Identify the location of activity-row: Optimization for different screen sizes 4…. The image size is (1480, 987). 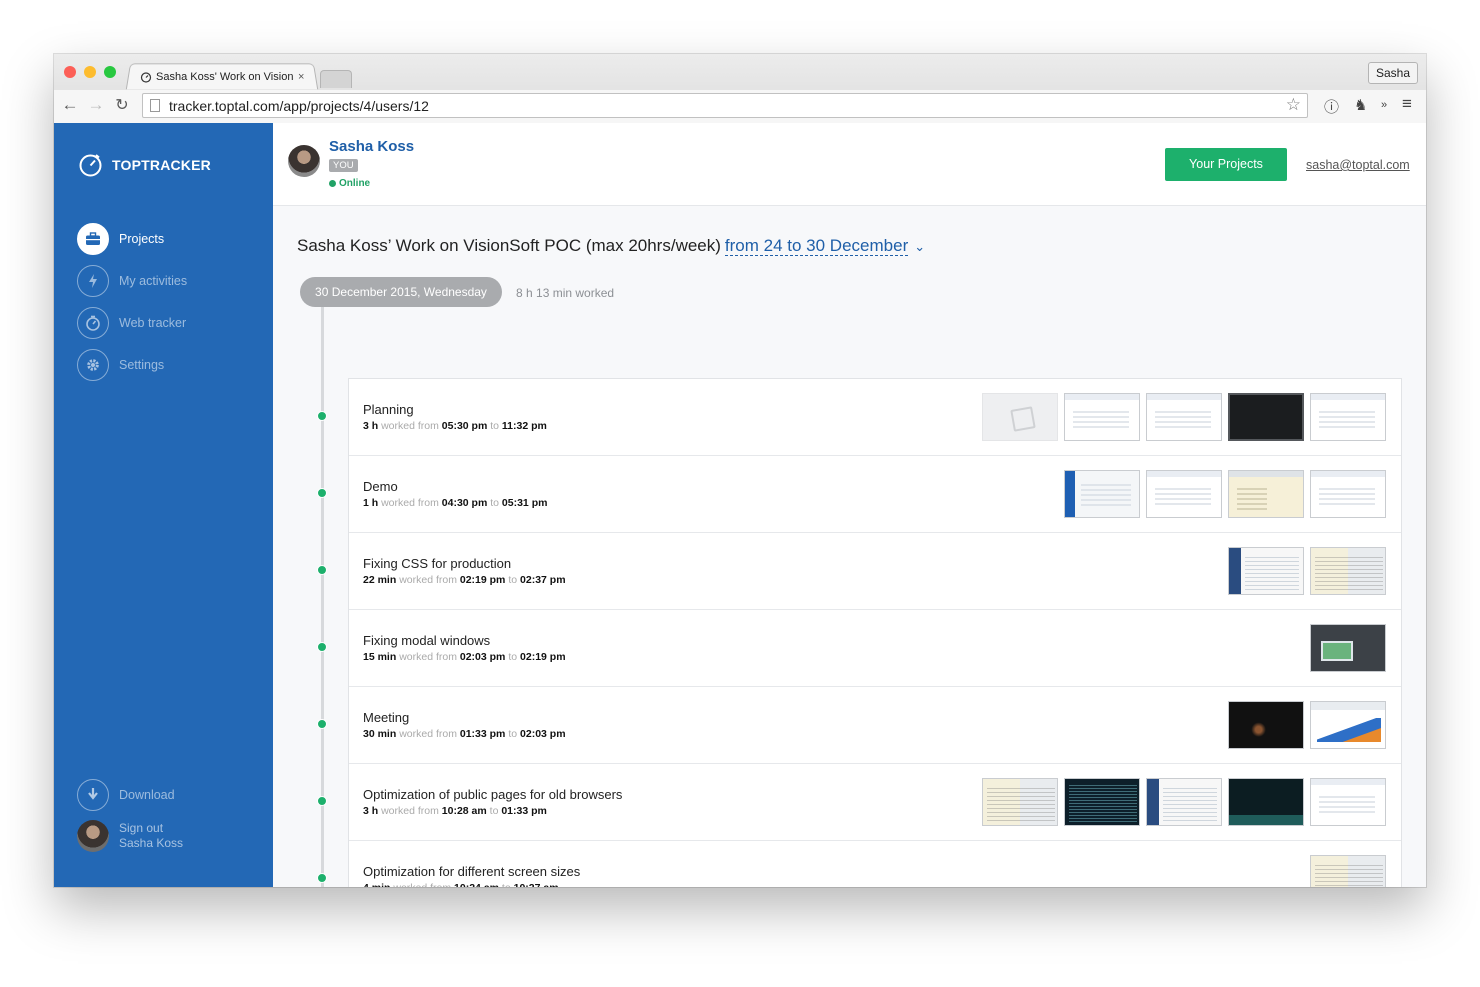
(875, 864).